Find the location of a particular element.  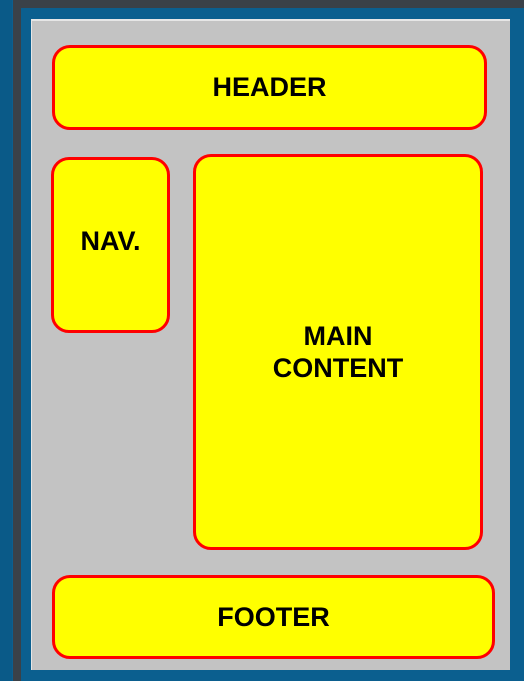

nav-box: NAV. is located at coordinates (110, 245).